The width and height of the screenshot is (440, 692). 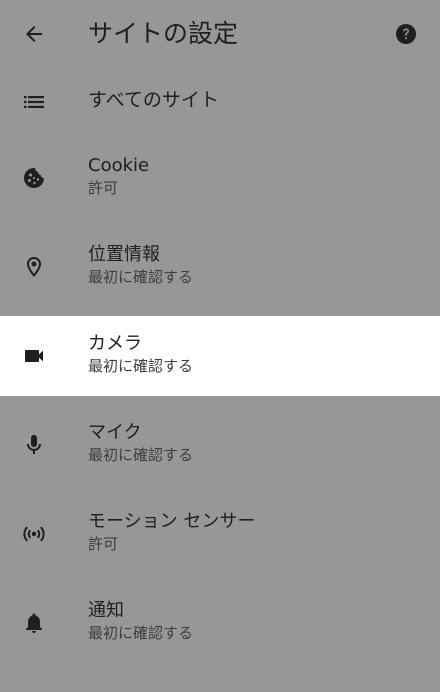 What do you see at coordinates (153, 100) in the screenshot?
I see `settings-item-label: すべてのサイト` at bounding box center [153, 100].